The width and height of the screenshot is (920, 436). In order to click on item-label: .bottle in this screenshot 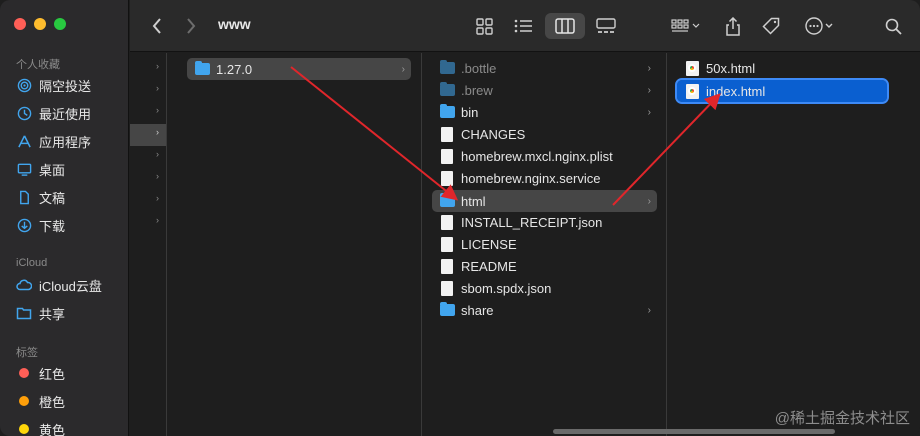, I will do `click(479, 68)`.